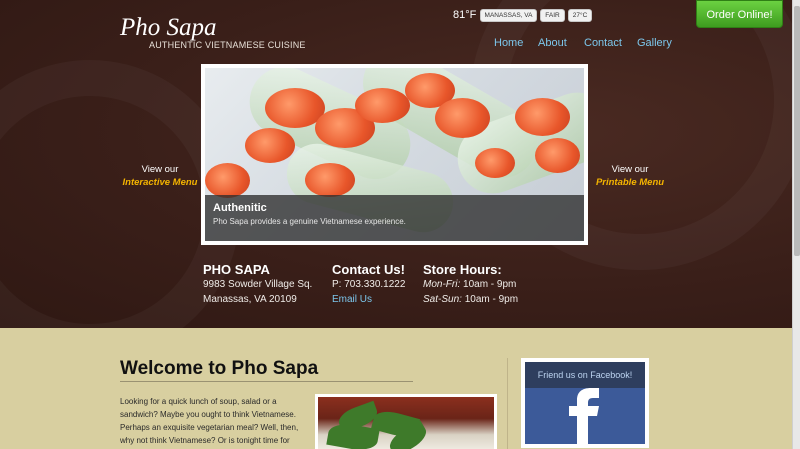 The width and height of the screenshot is (800, 449). What do you see at coordinates (236, 269) in the screenshot?
I see `address-heading: PHO SAPA` at bounding box center [236, 269].